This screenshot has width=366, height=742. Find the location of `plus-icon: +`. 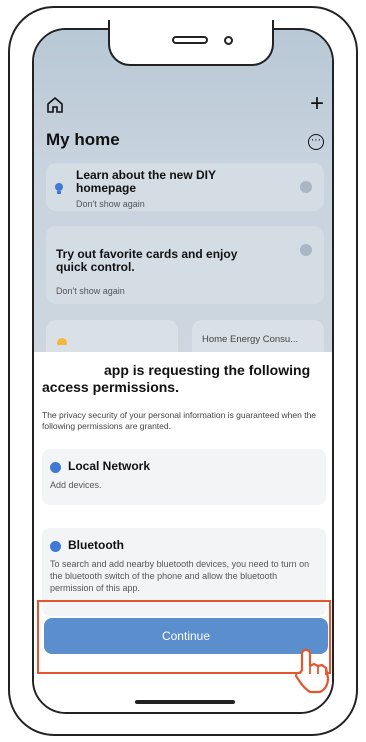

plus-icon: + is located at coordinates (317, 104).